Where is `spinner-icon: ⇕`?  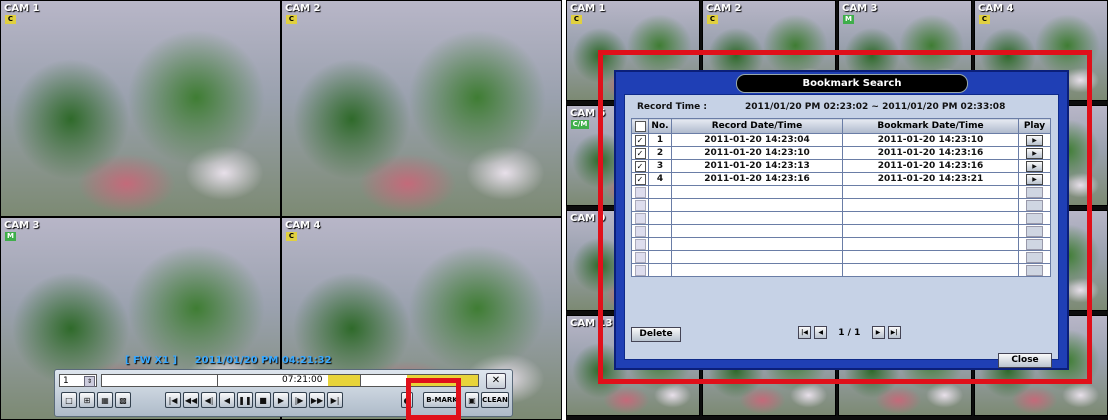 spinner-icon: ⇕ is located at coordinates (89, 381).